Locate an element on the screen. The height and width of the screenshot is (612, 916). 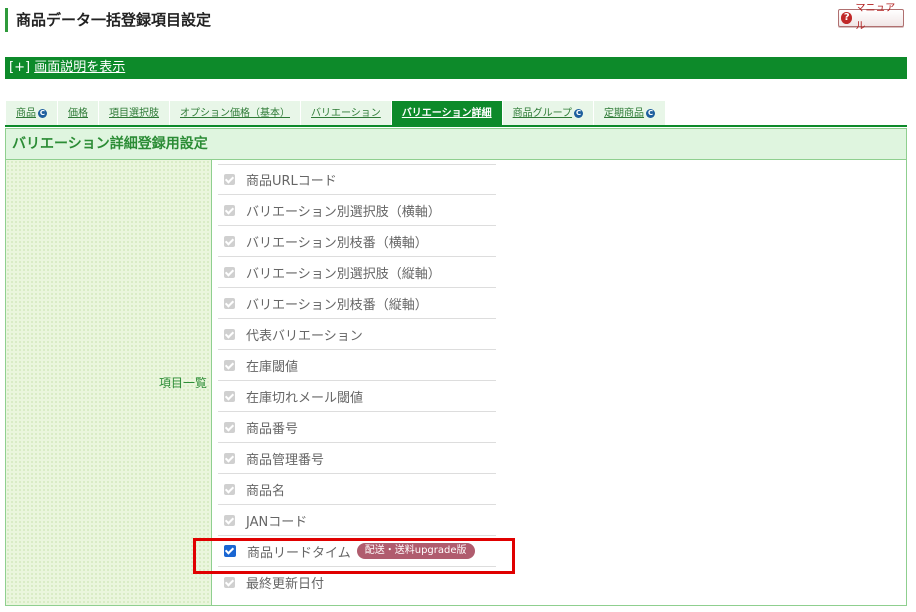
list-item: バリエーション別枝番（横軸） is located at coordinates (357, 241).